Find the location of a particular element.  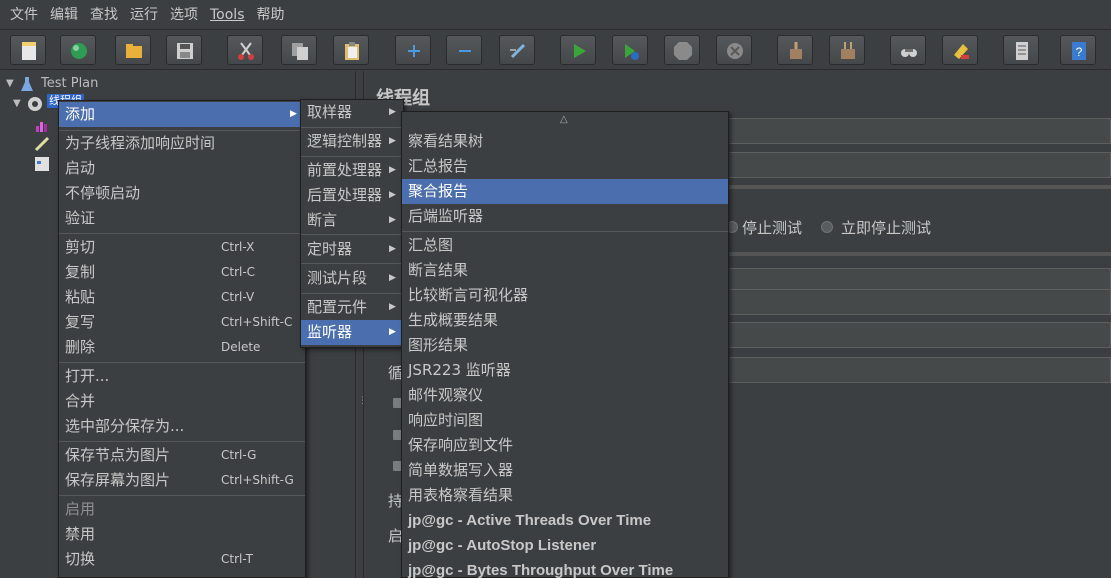

new-button is located at coordinates (28, 50).